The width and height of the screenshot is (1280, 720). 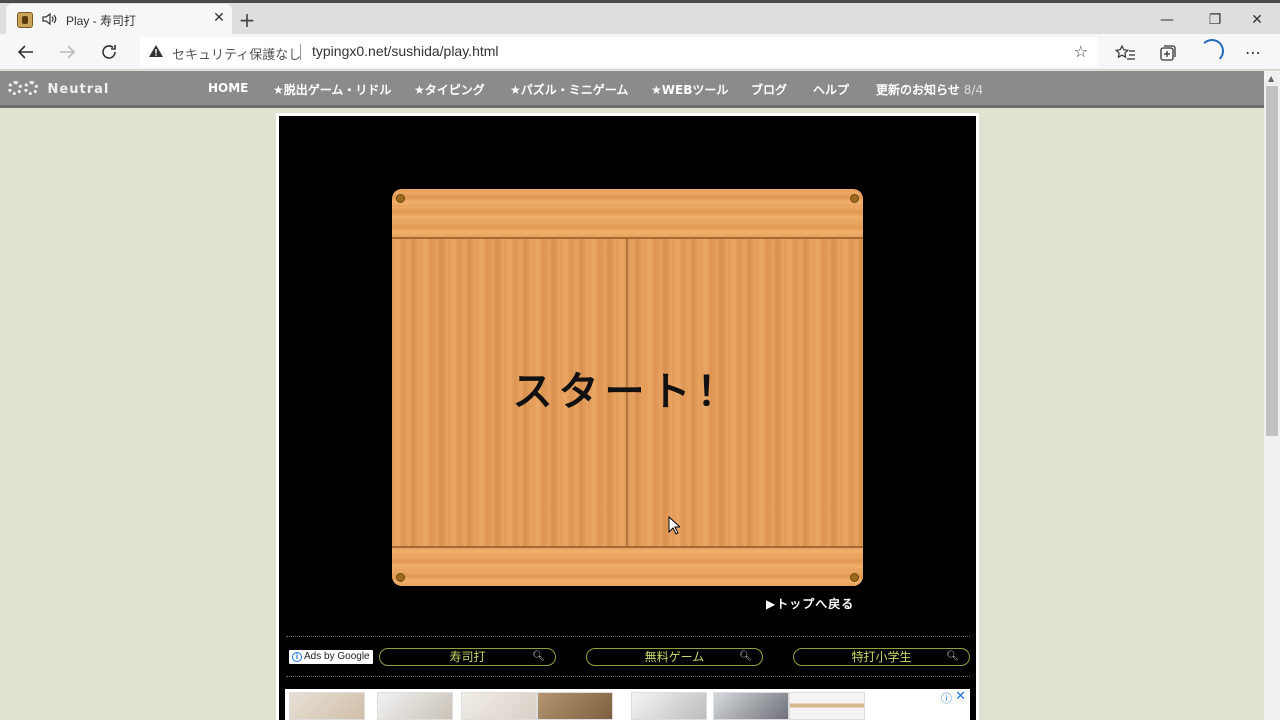 I want to click on ad-link-label: 特打小学生, so click(x=881, y=657).